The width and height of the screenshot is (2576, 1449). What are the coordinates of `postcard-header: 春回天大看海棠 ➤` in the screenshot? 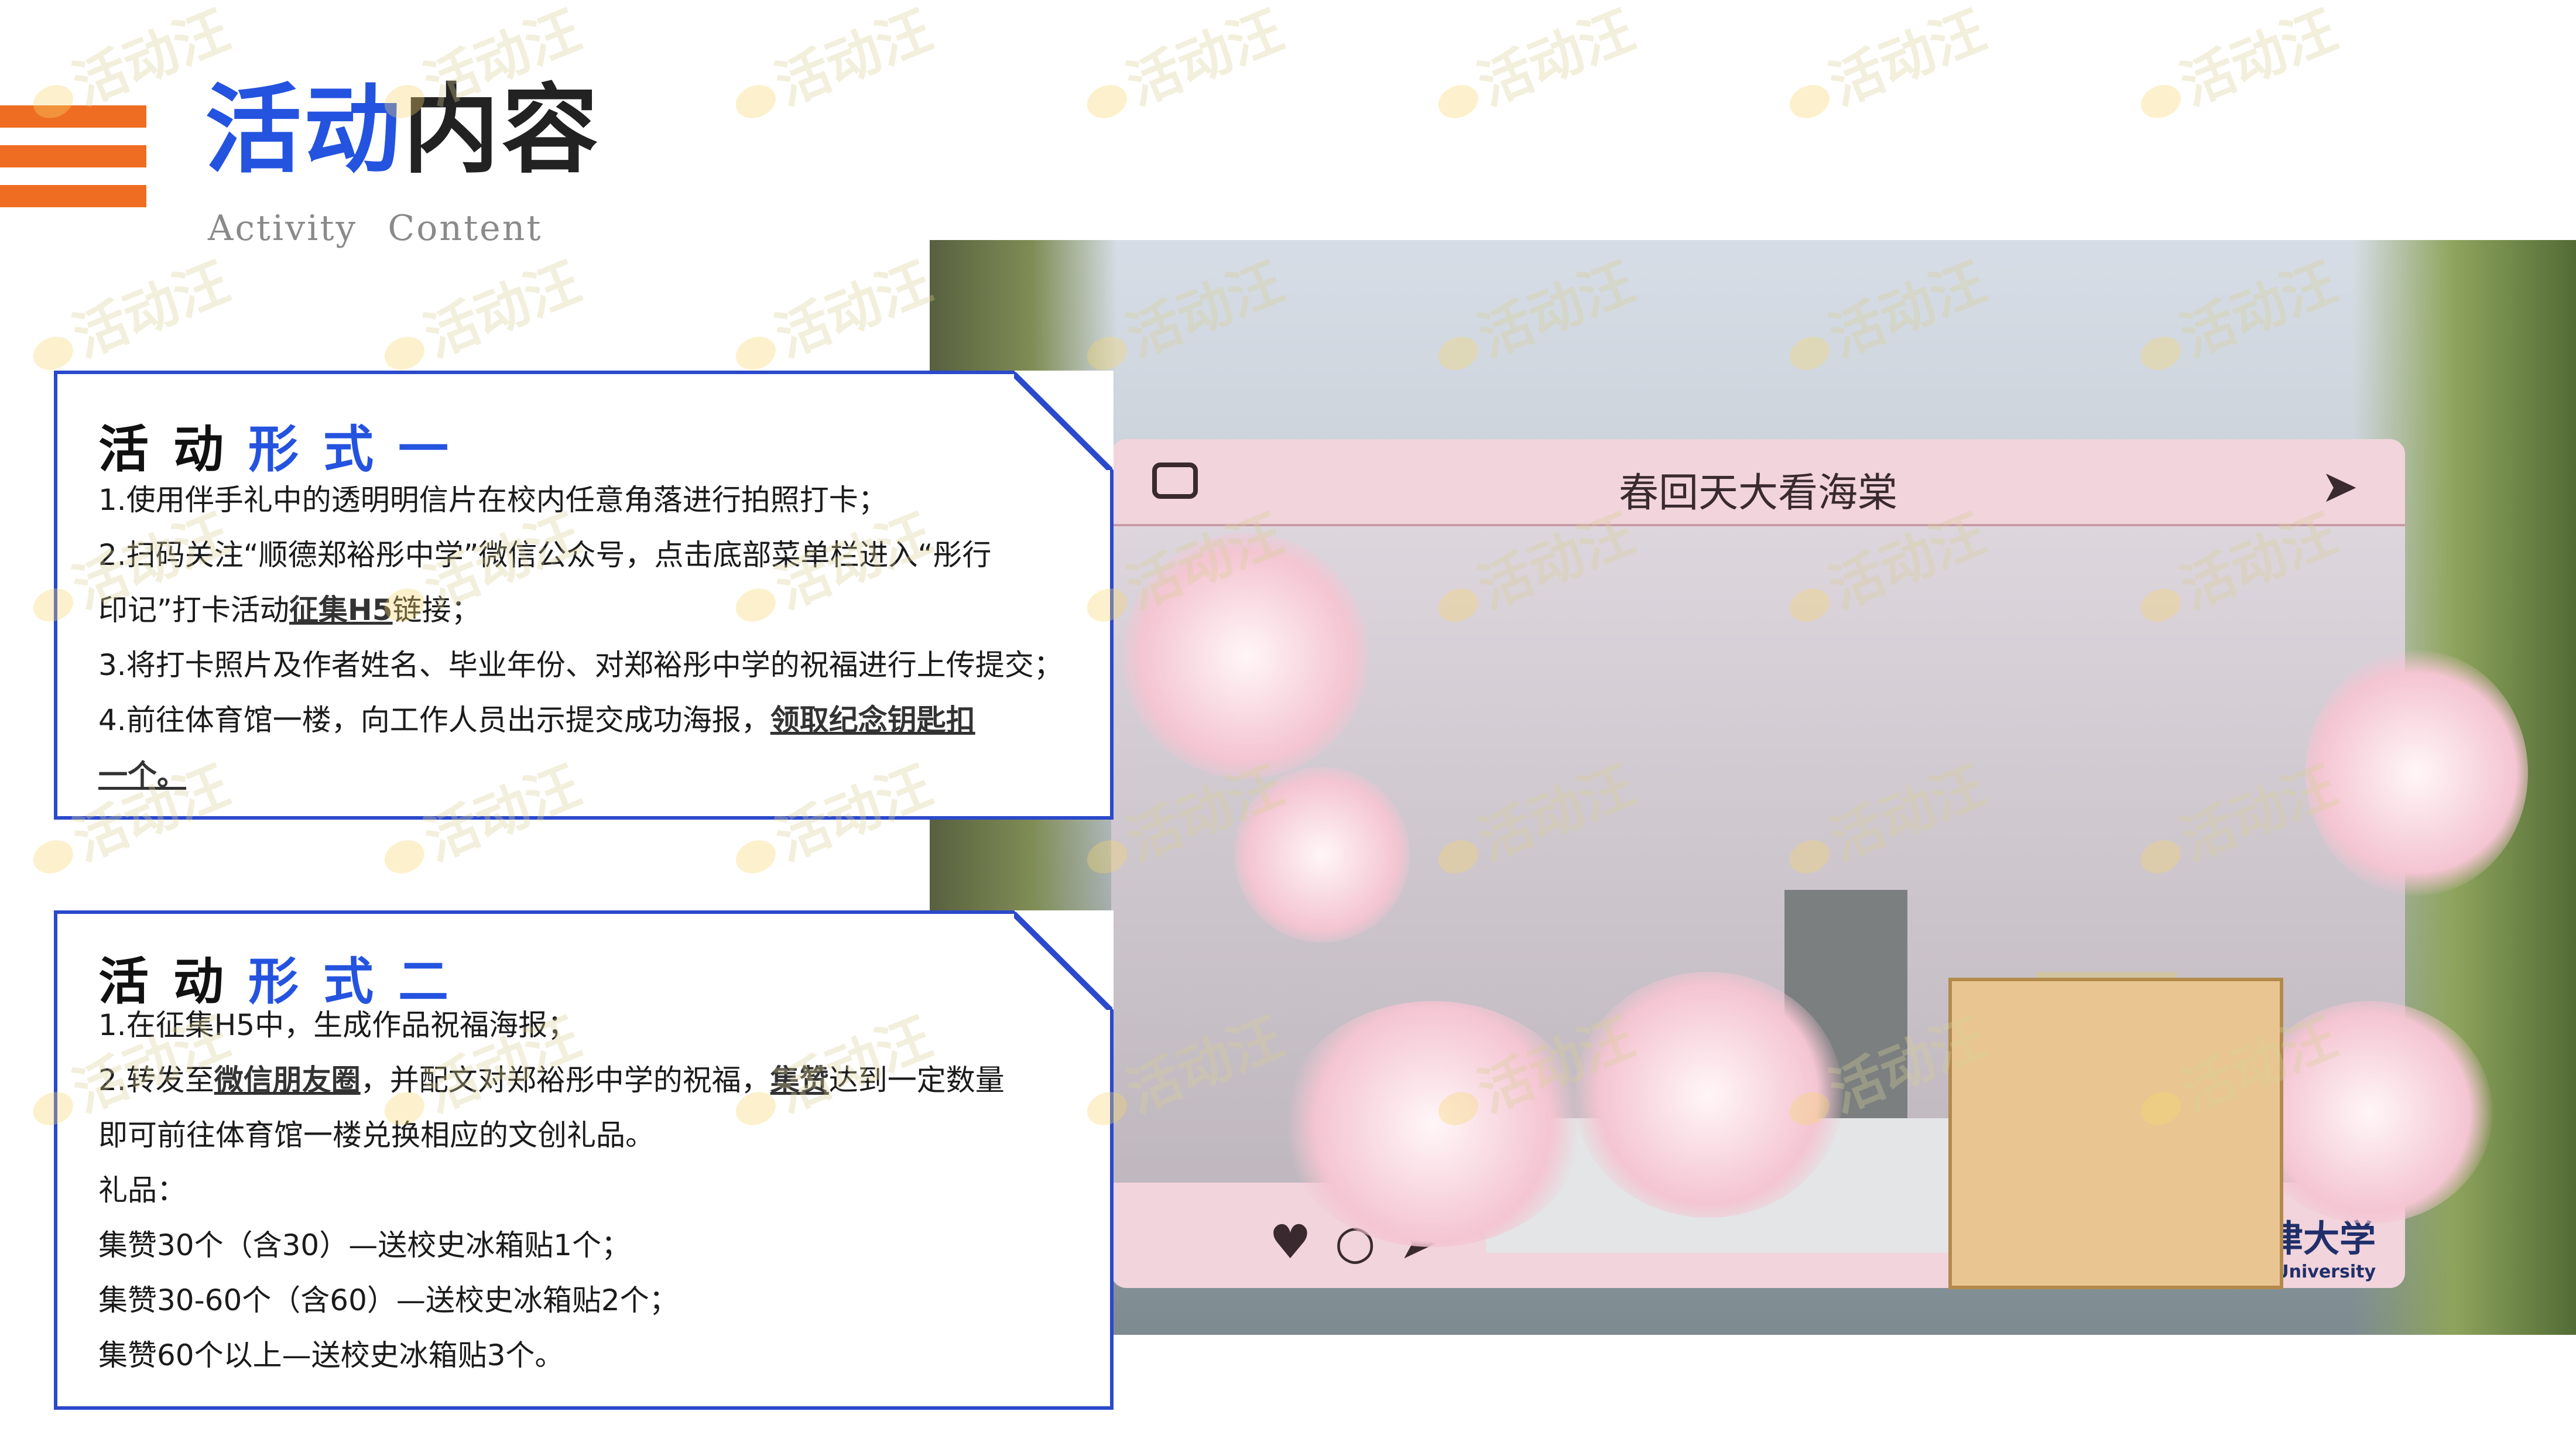 It's located at (1758, 482).